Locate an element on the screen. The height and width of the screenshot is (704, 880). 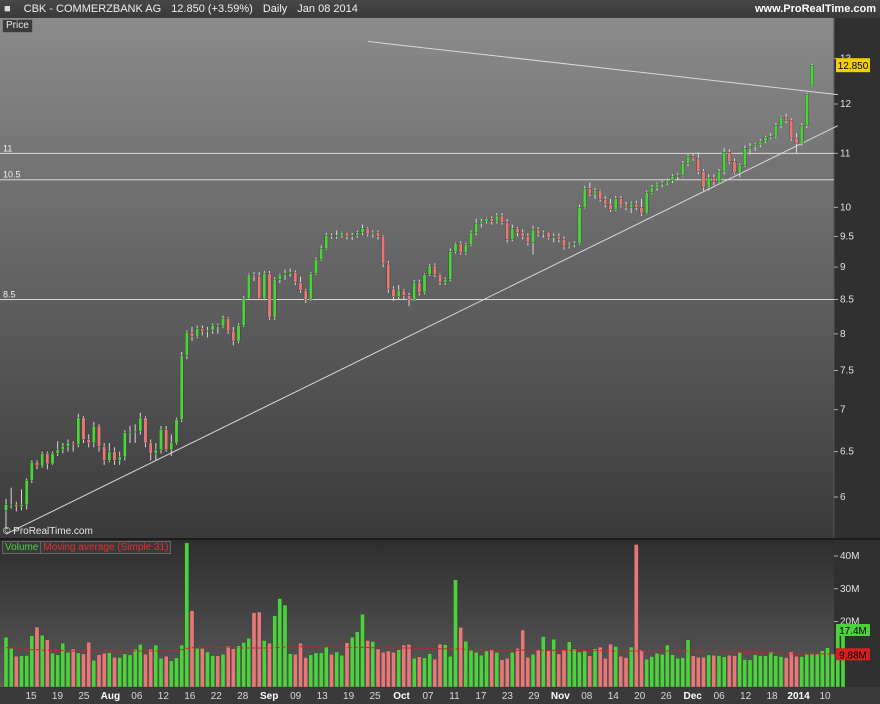
x-tick-label: 19 is located at coordinates (349, 696).